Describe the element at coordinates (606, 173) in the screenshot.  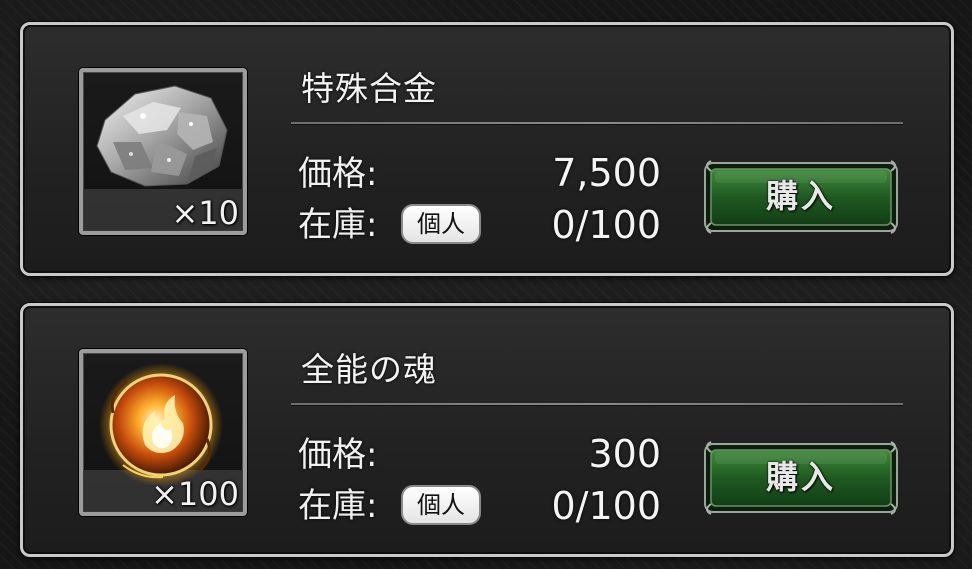
I see `price-value: 7,500` at that location.